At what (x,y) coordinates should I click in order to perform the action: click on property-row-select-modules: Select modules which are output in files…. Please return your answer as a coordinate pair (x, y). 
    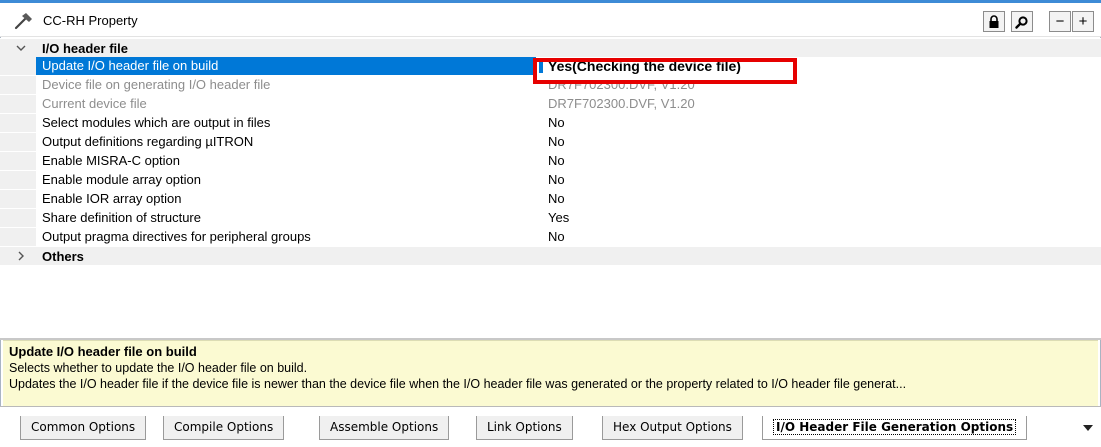
    Looking at the image, I should click on (550, 123).